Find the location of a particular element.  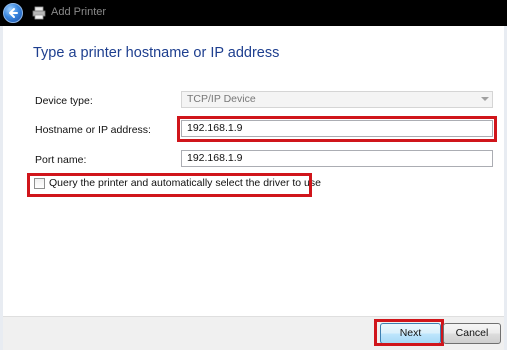

hostname-label: Hostname or IP address: is located at coordinates (93, 130).